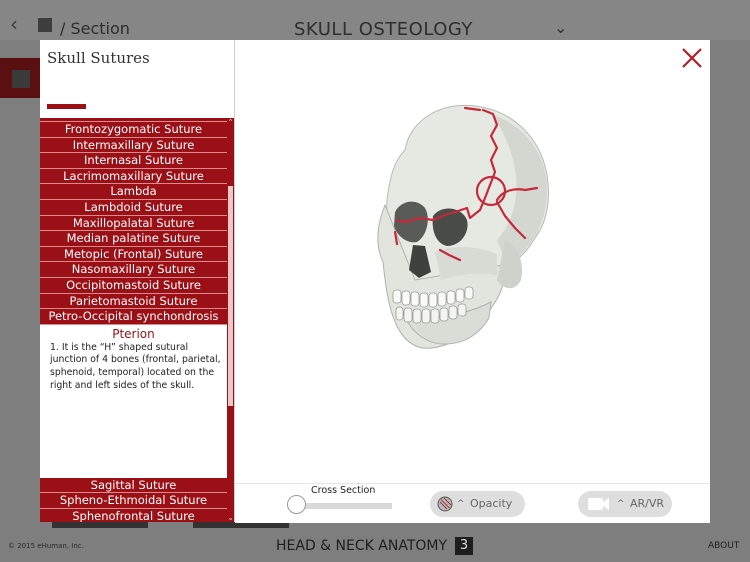 The width and height of the screenshot is (750, 562). Describe the element at coordinates (361, 546) in the screenshot. I see `book-title: HEAD & NECK ANATOMY` at that location.